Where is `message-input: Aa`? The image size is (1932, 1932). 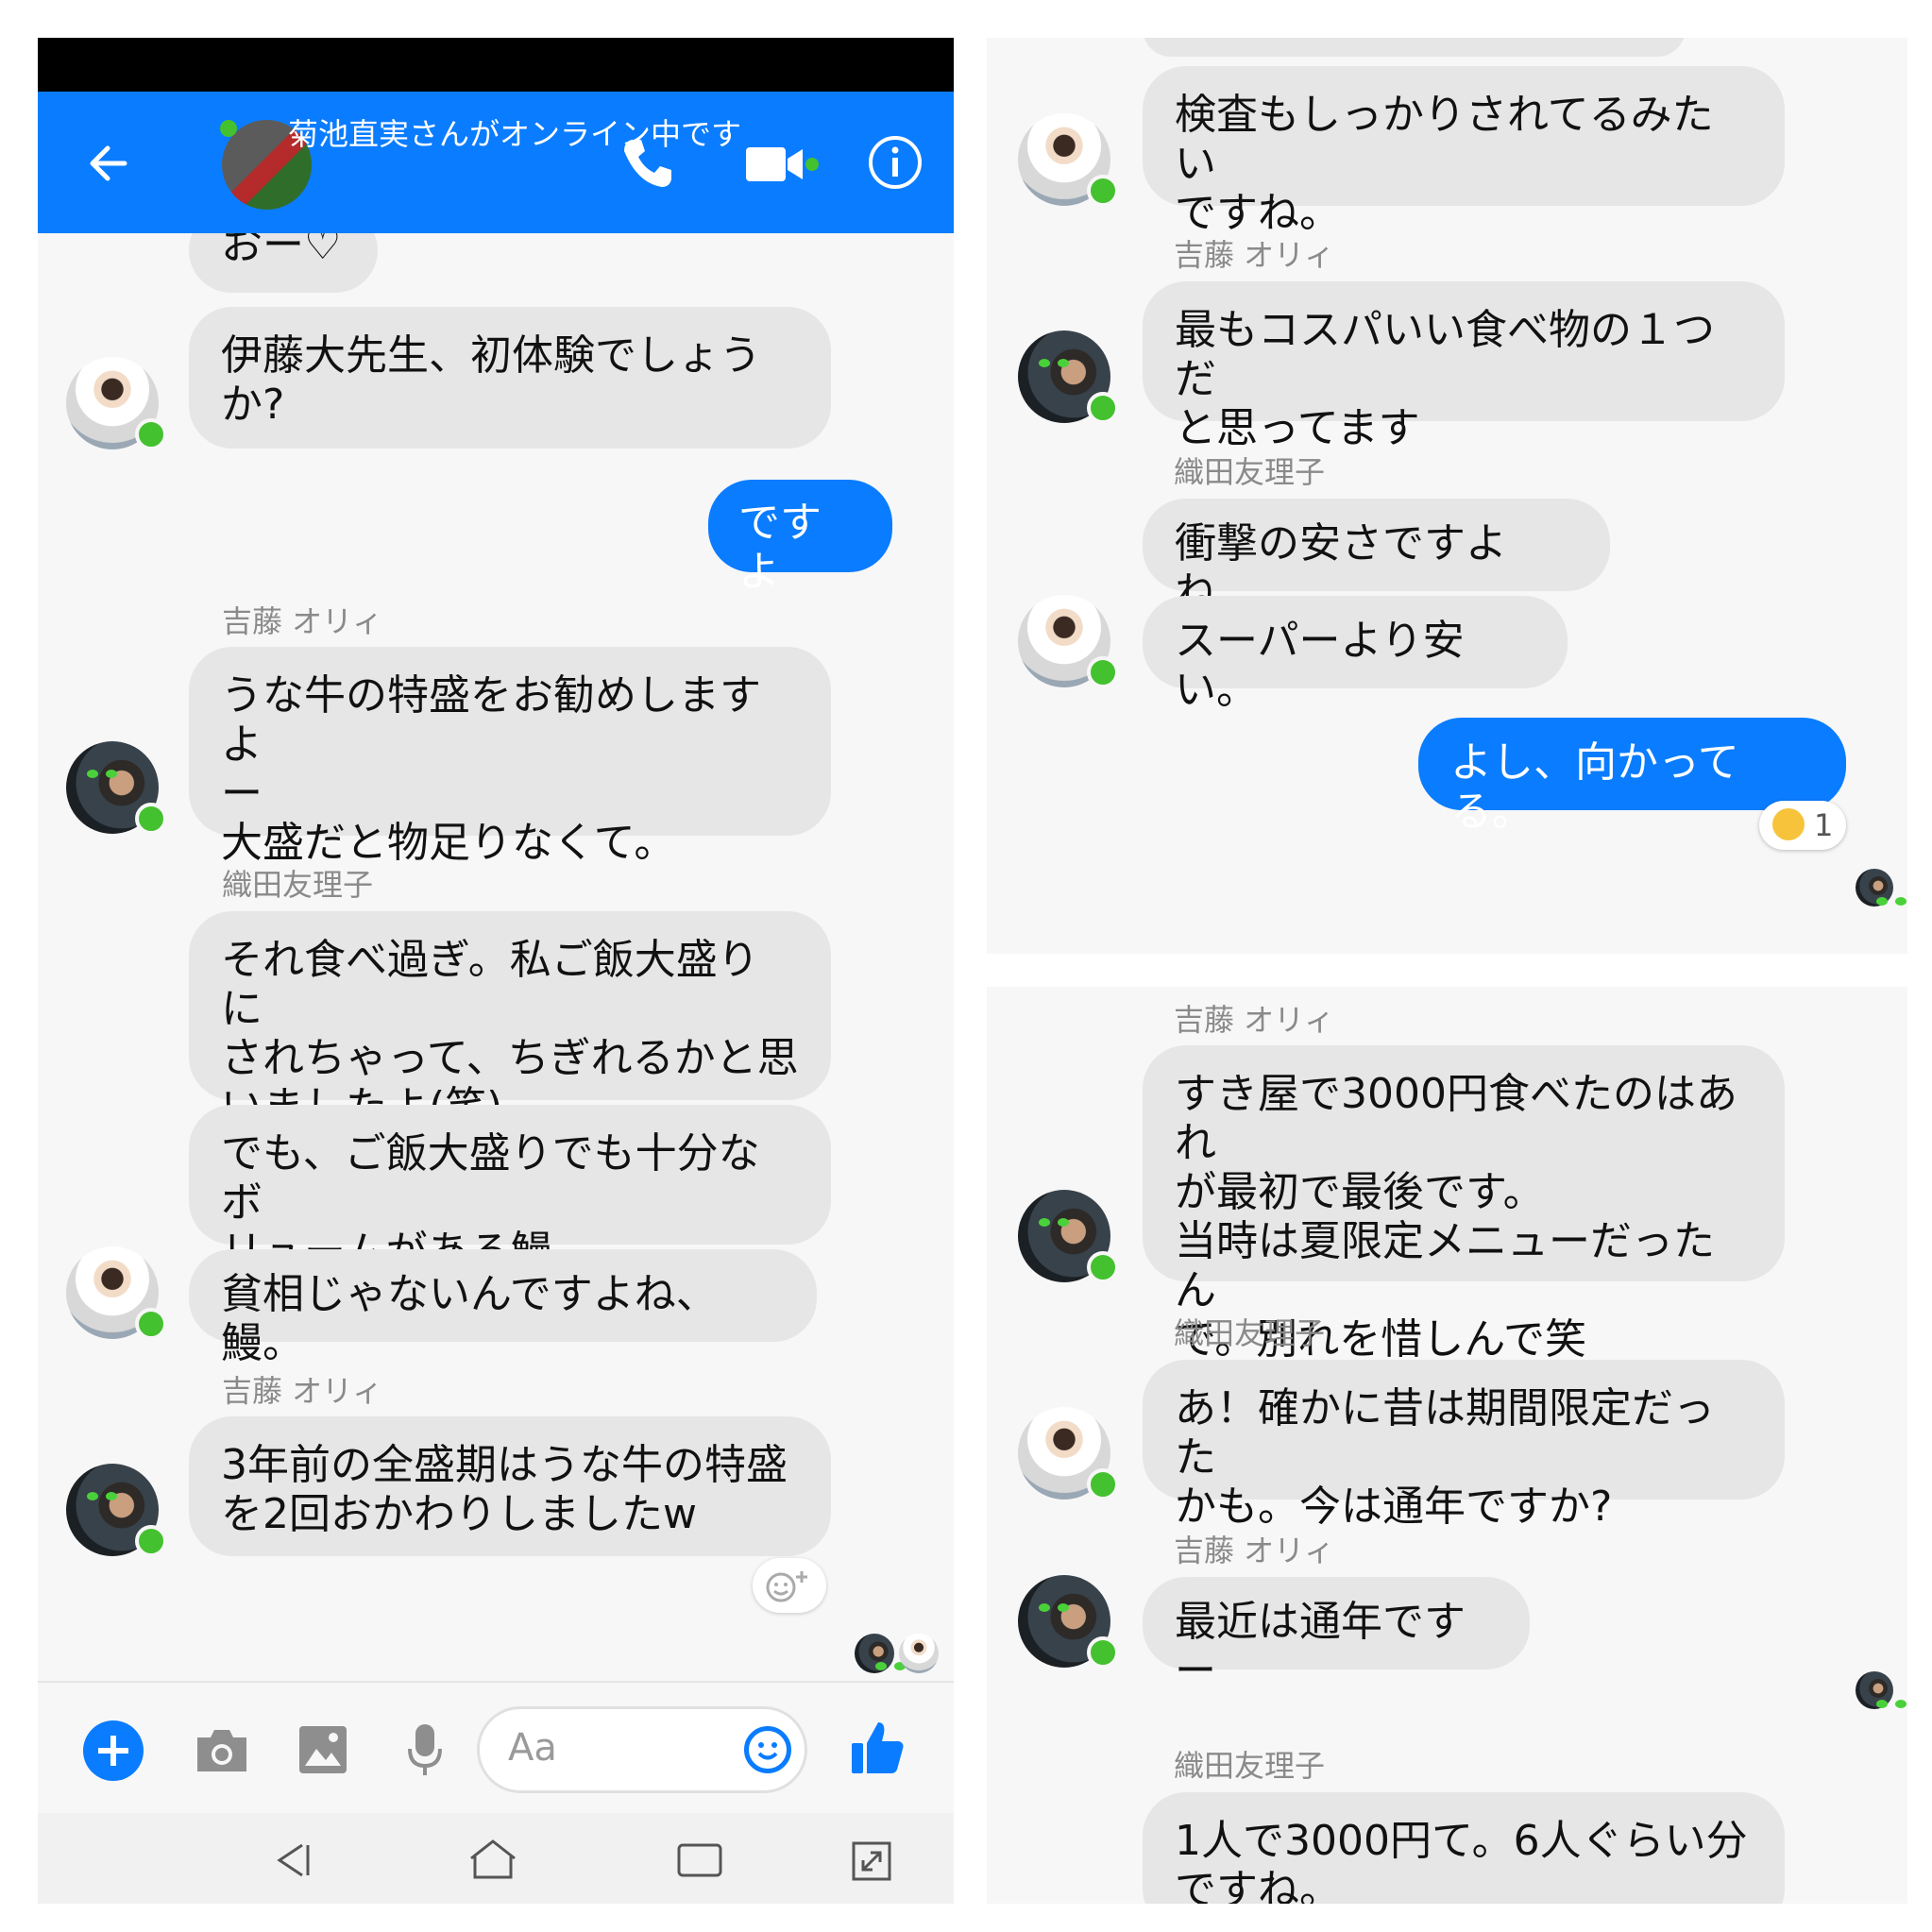 message-input: Aa is located at coordinates (642, 1749).